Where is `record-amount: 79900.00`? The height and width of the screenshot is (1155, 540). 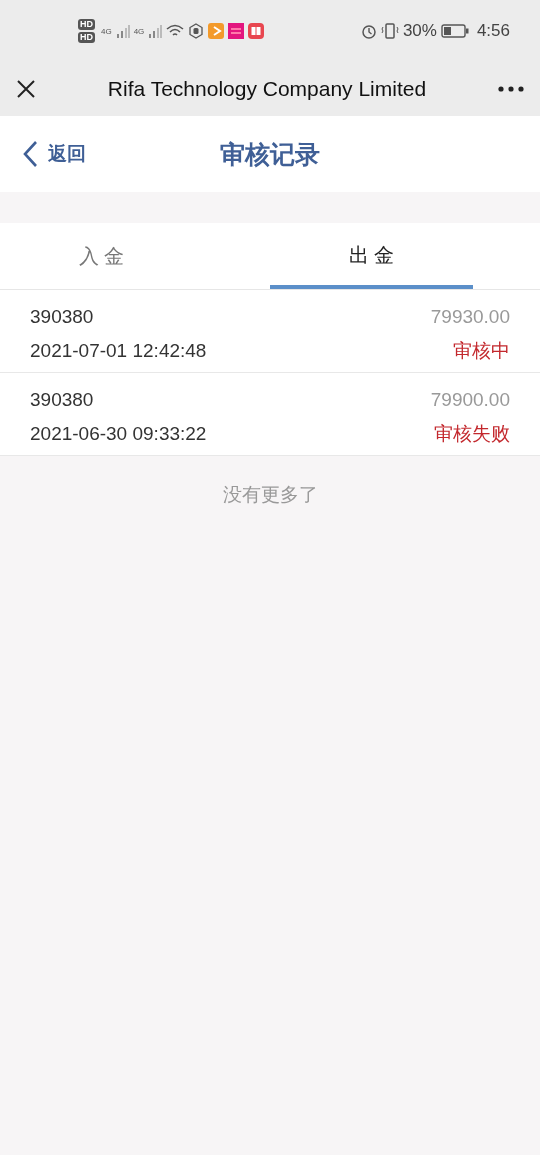
record-amount: 79900.00 is located at coordinates (470, 400).